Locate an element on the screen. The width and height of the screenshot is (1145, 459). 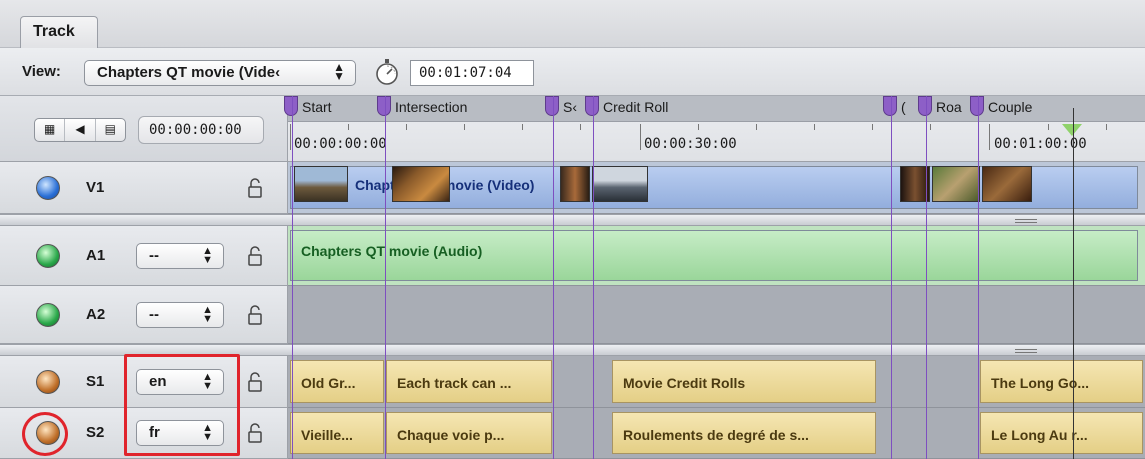
tab-bar: Track is located at coordinates (572, 24).